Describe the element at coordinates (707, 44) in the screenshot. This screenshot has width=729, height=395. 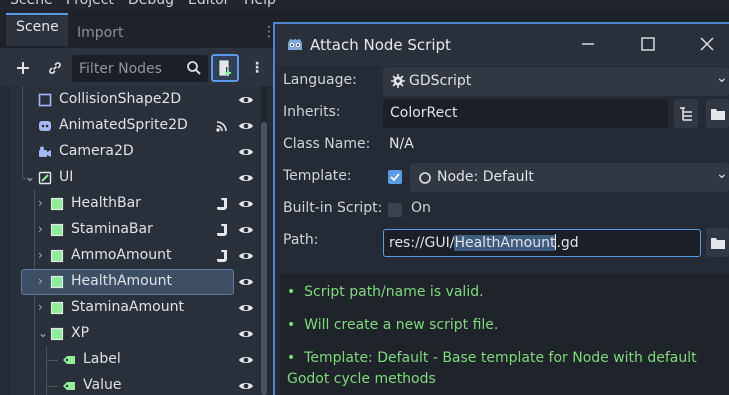
I see `close-icon` at that location.